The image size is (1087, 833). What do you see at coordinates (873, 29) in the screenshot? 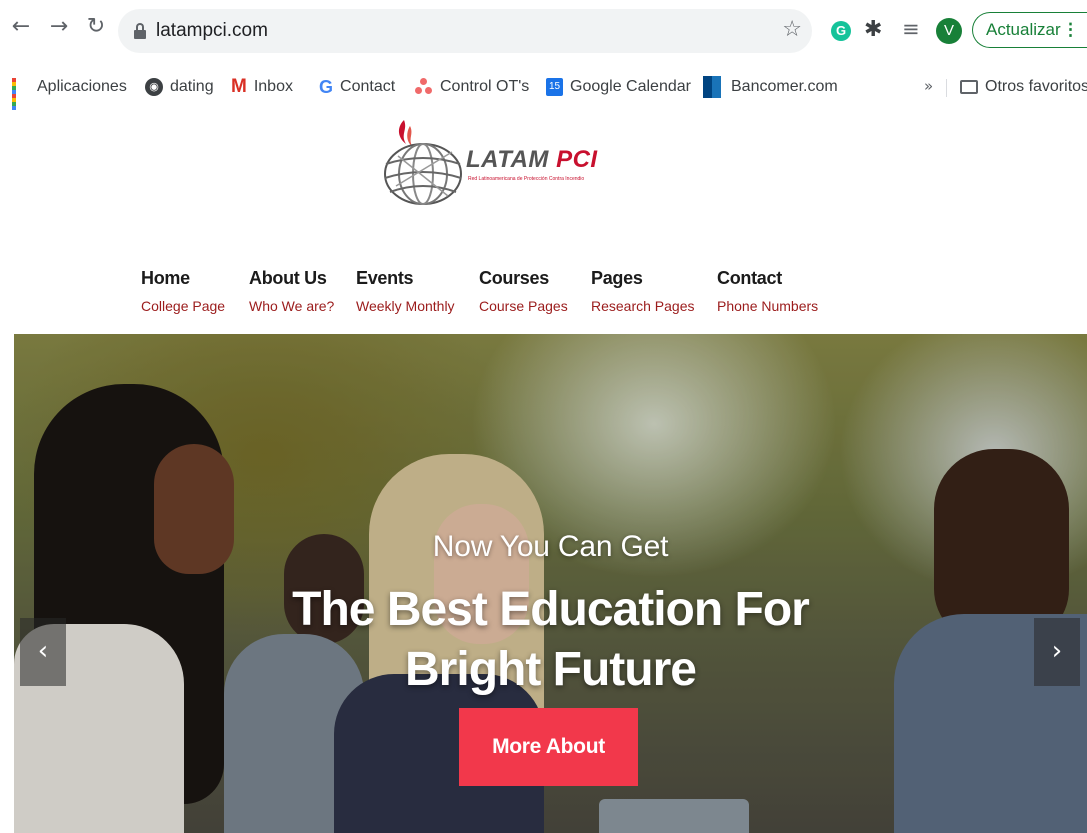
I see `puzzle-icon: ✱` at bounding box center [873, 29].